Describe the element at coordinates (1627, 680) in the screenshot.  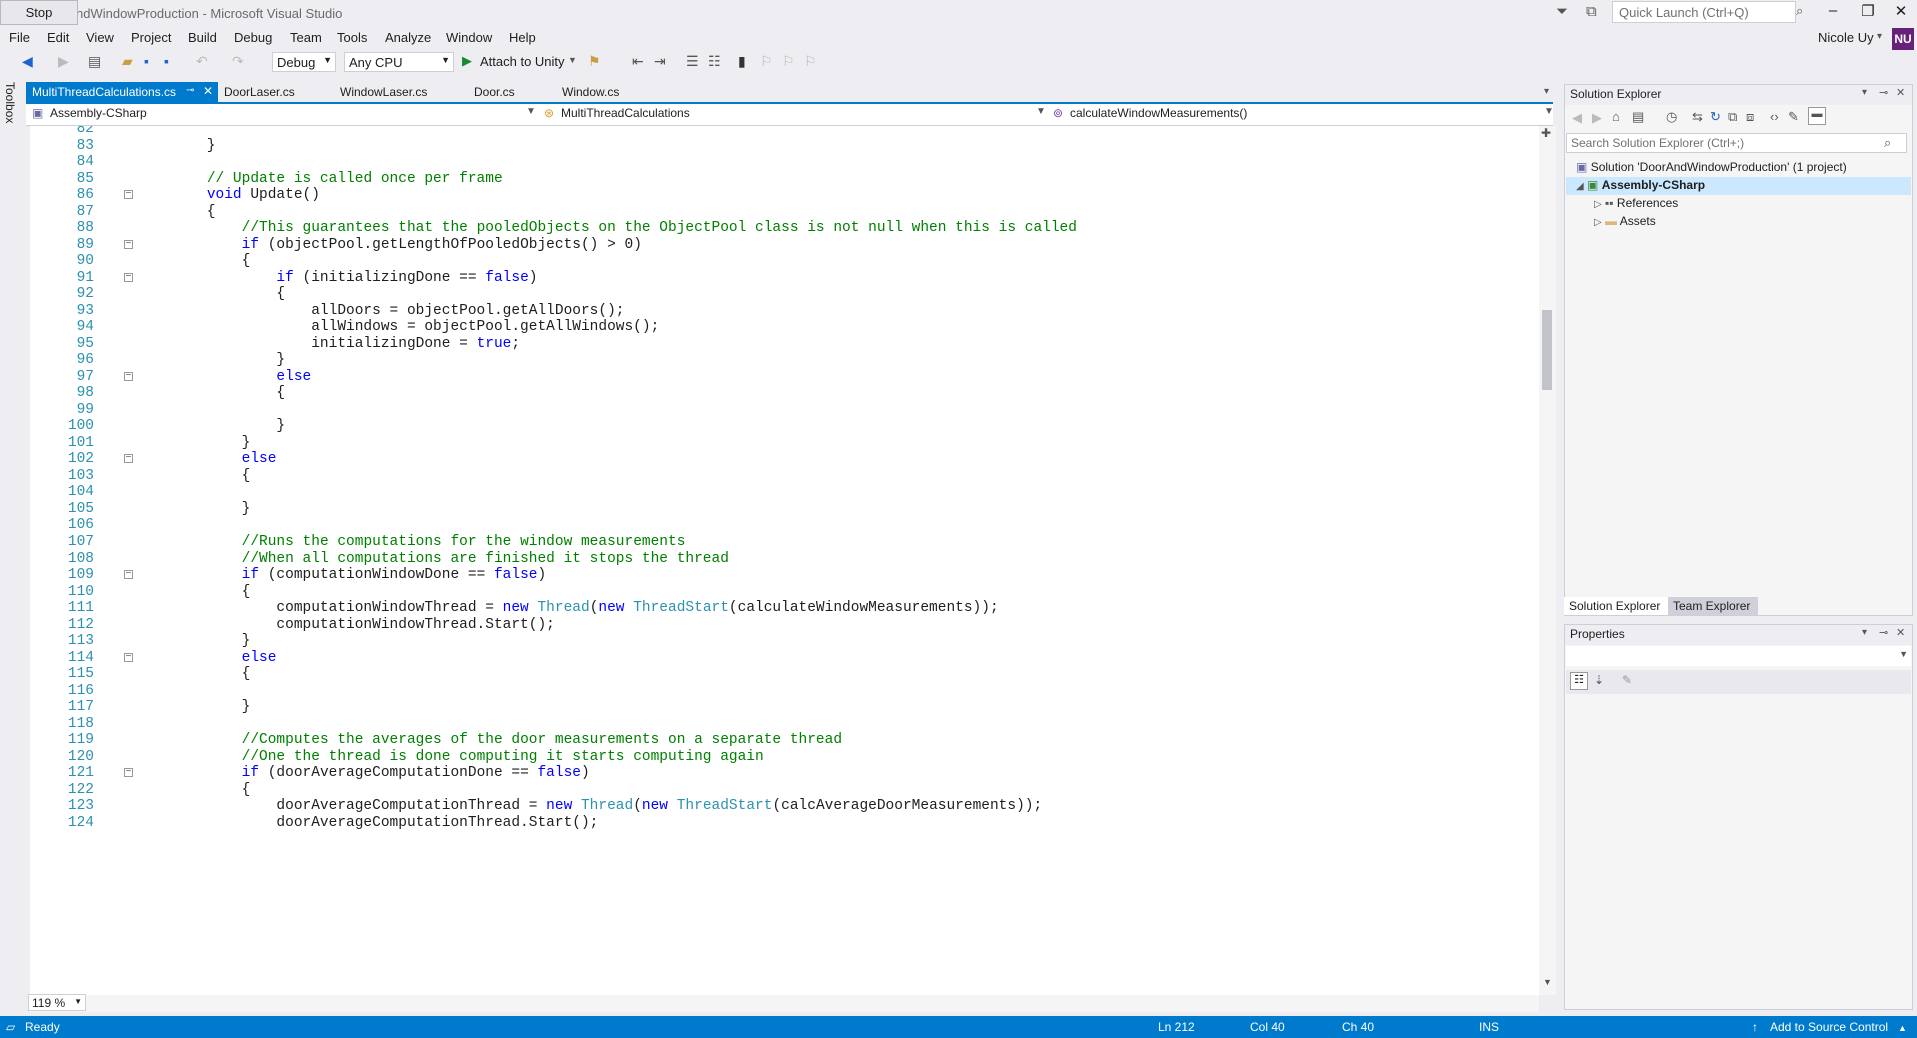
I see `property-pages-icon: ✎` at that location.